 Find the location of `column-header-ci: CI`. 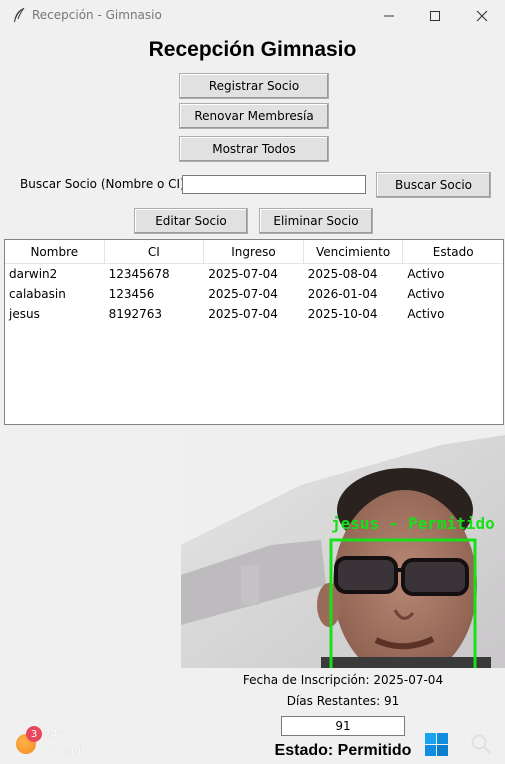

column-header-ci: CI is located at coordinates (154, 252).